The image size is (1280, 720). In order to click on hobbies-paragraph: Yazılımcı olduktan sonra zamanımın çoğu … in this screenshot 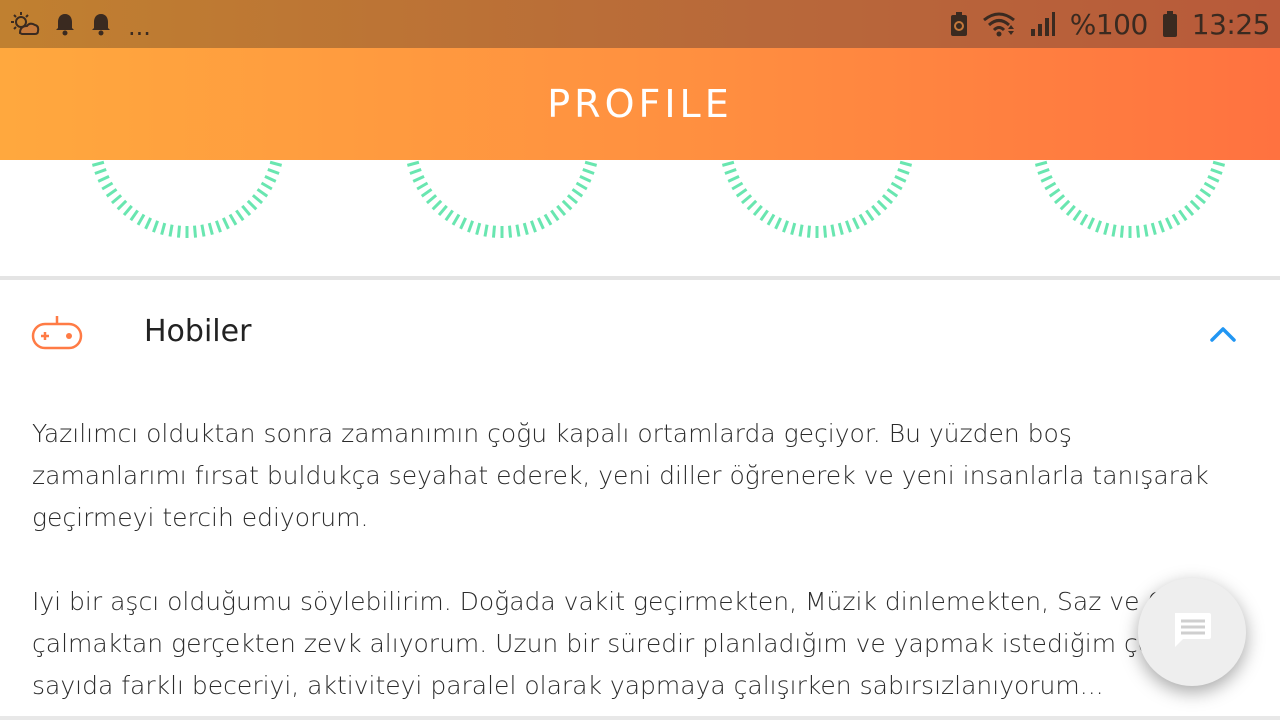, I will do `click(620, 475)`.